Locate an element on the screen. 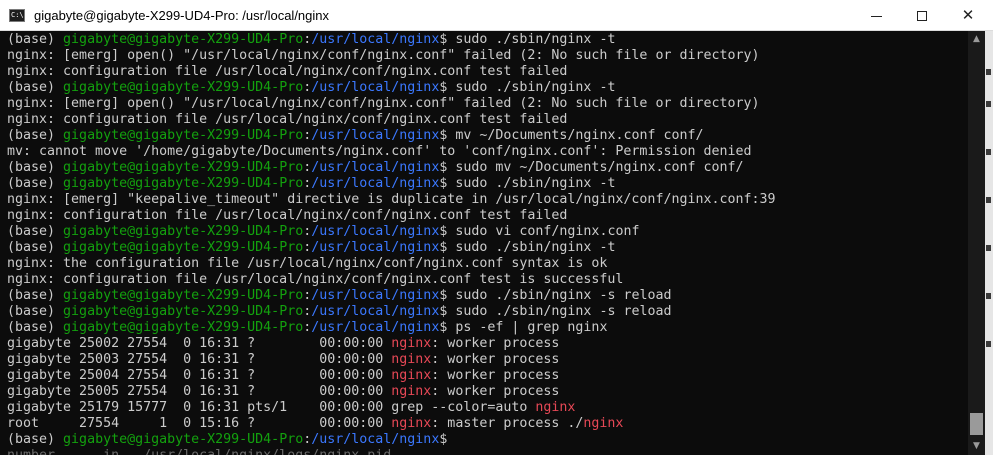 Image resolution: width=993 pixels, height=455 pixels. close-button: ✕ is located at coordinates (968, 15).